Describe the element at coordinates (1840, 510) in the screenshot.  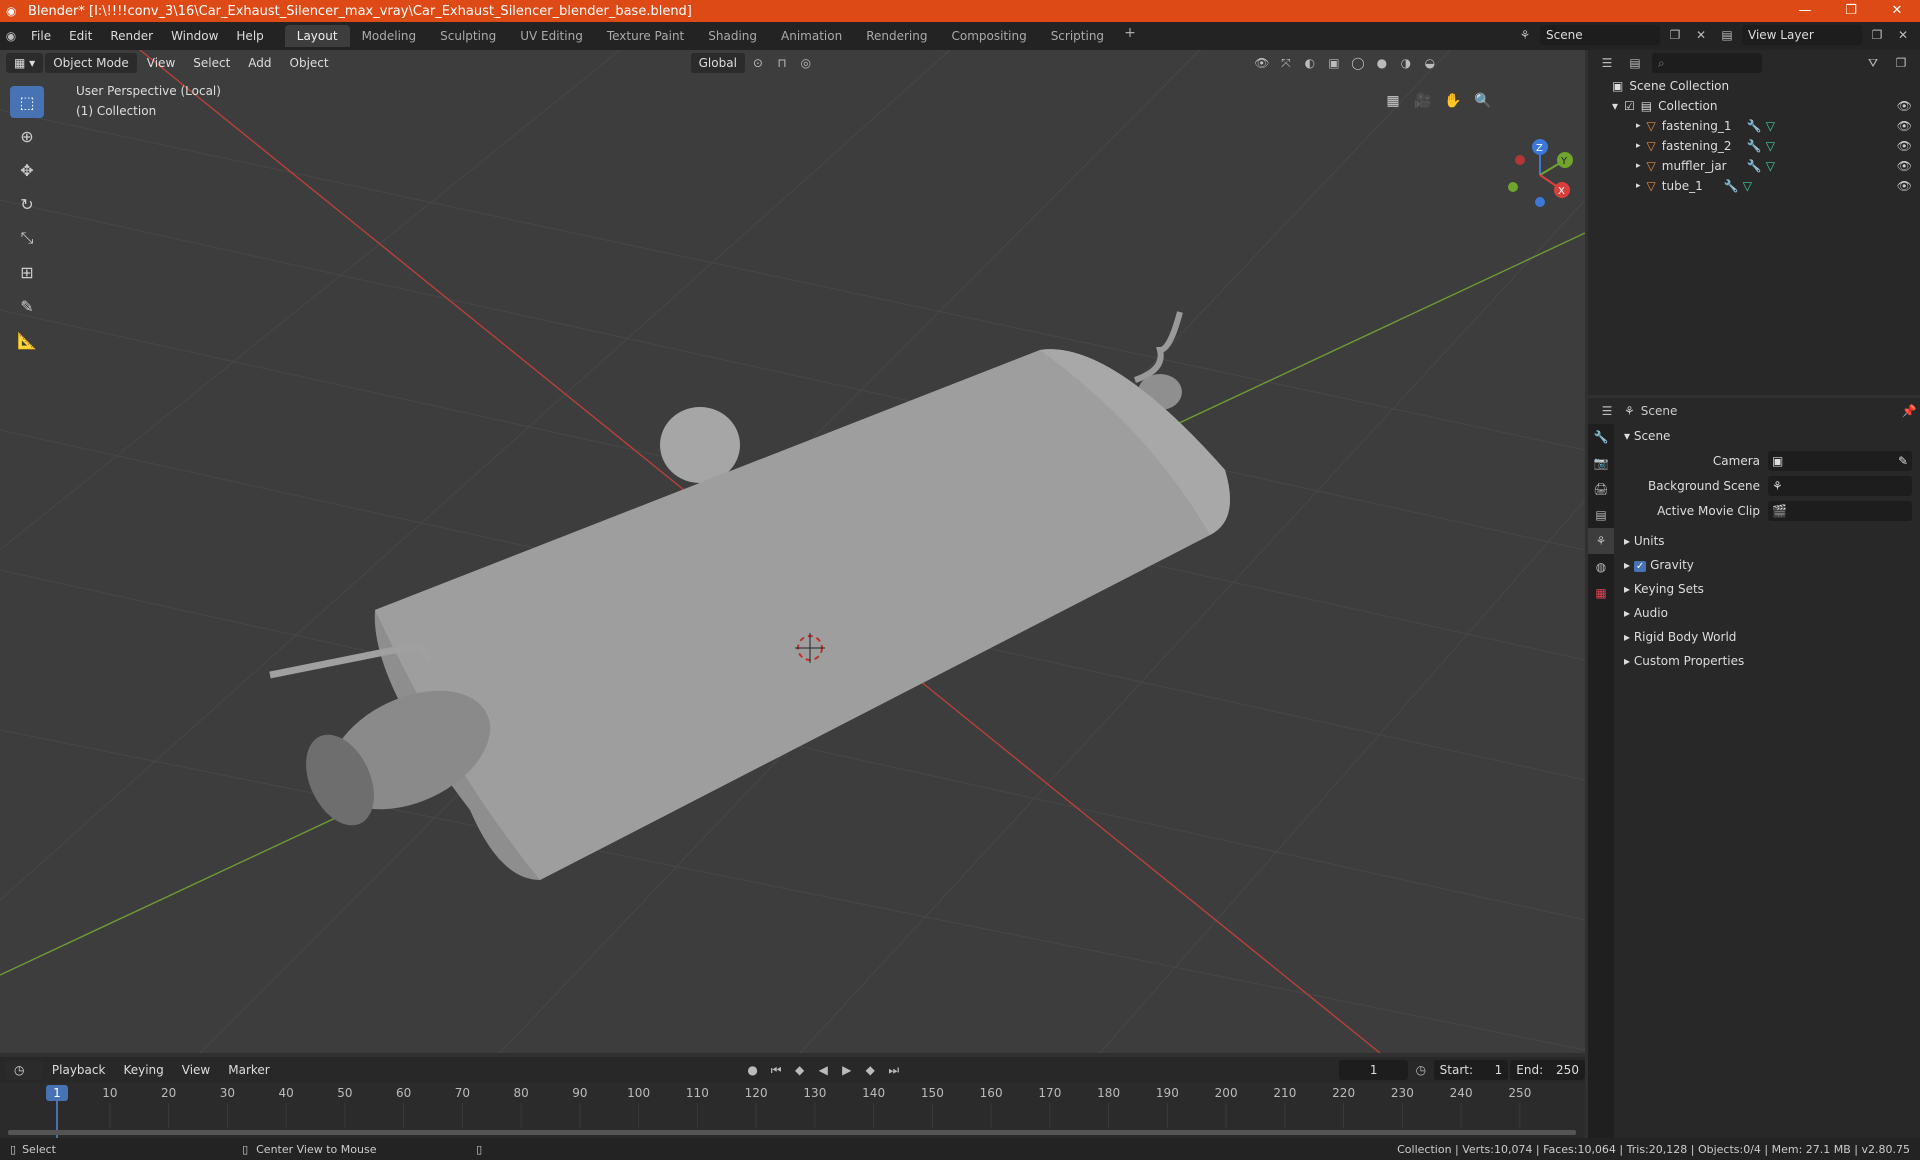
I see `active-movie-clip-field: 🎬` at that location.